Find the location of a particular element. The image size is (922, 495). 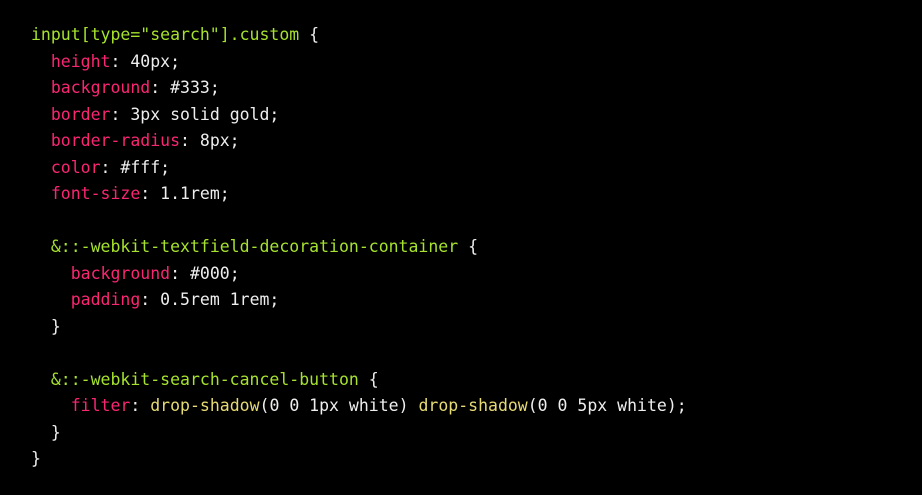

code-token-text: : #000; is located at coordinates (205, 273).